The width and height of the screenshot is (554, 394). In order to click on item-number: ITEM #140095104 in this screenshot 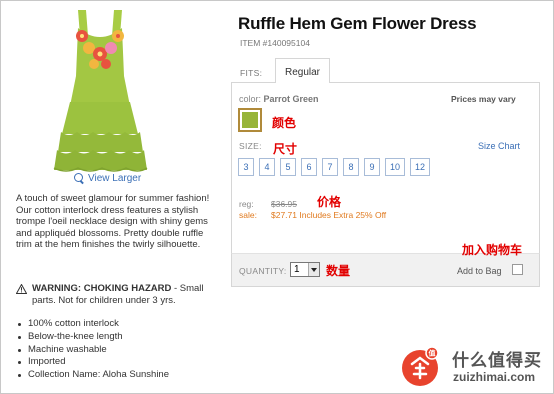, I will do `click(275, 43)`.